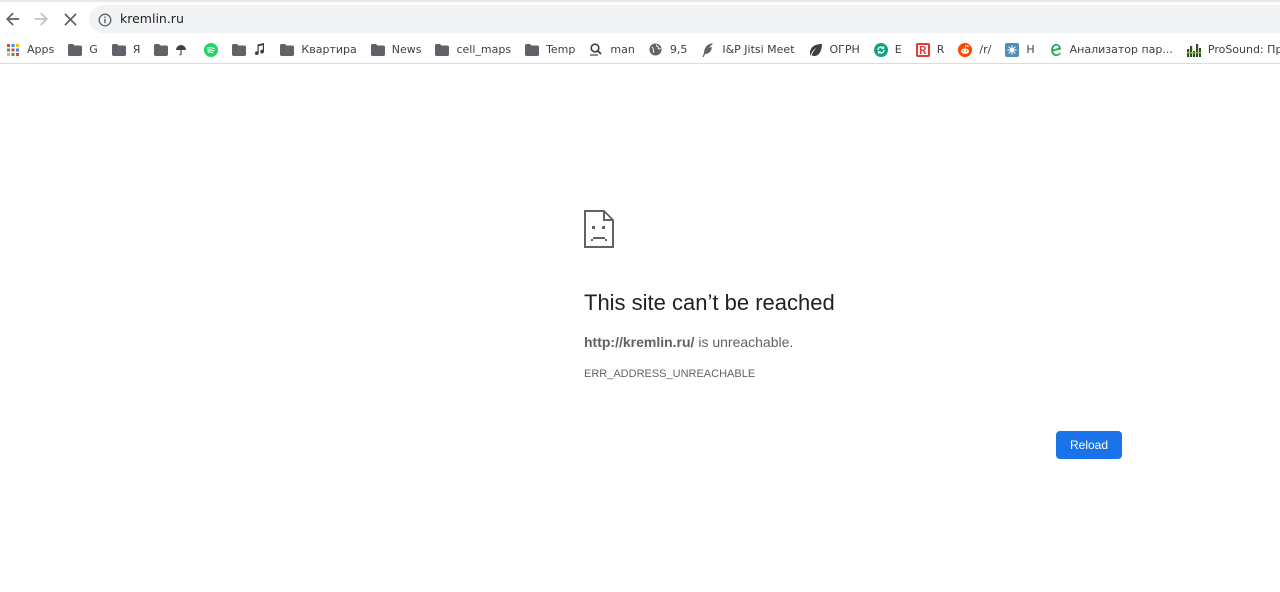 The image size is (1280, 592). I want to click on back-button, so click(13, 19).